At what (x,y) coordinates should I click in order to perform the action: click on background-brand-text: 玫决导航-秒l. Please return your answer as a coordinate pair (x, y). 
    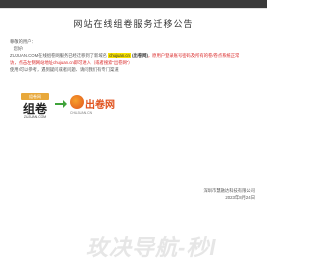
    Looking at the image, I should click on (151, 247).